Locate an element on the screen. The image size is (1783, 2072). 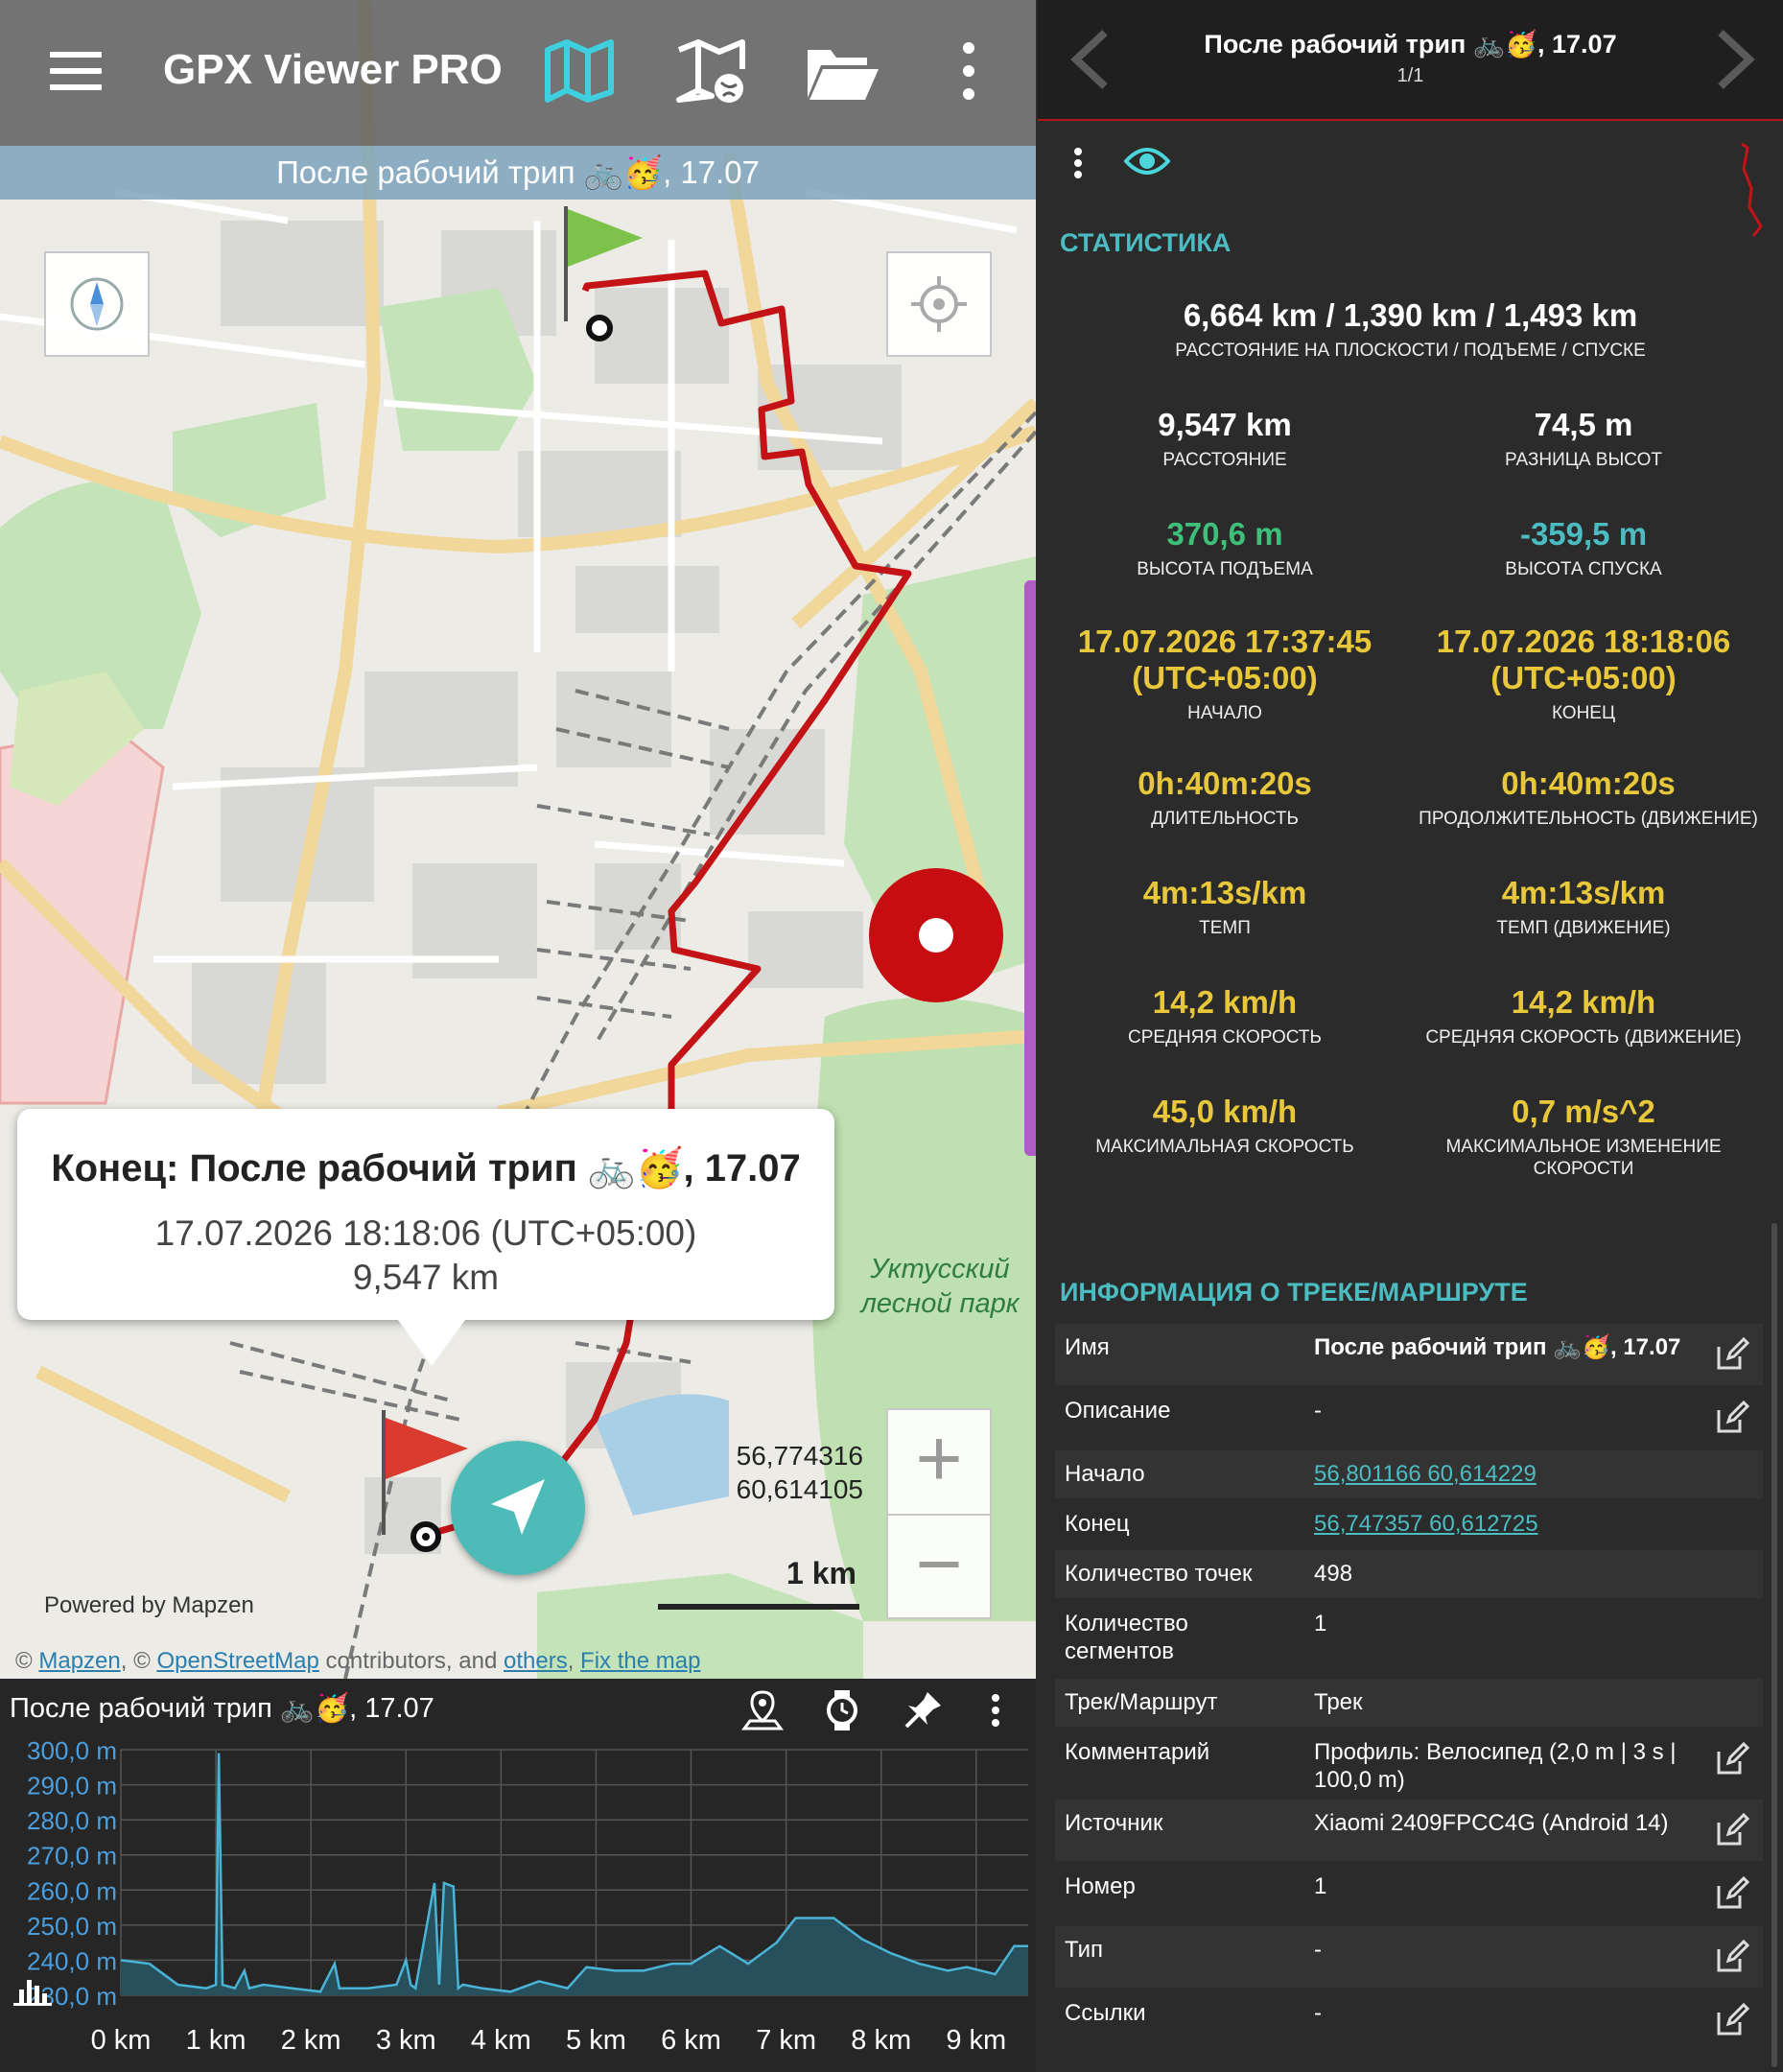
stat-max-speed-label: МАКСИМАЛЬНАЯ СКОРОСТЬ is located at coordinates (1224, 1147).